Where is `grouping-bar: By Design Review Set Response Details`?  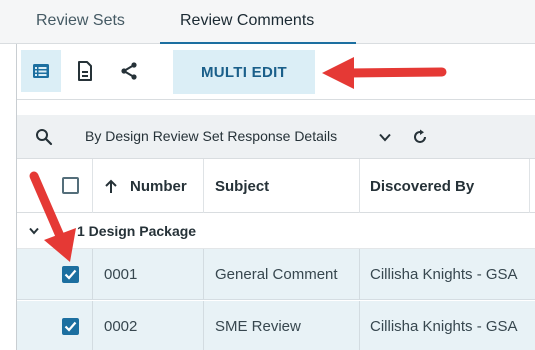 grouping-bar: By Design Review Set Response Details is located at coordinates (276, 137).